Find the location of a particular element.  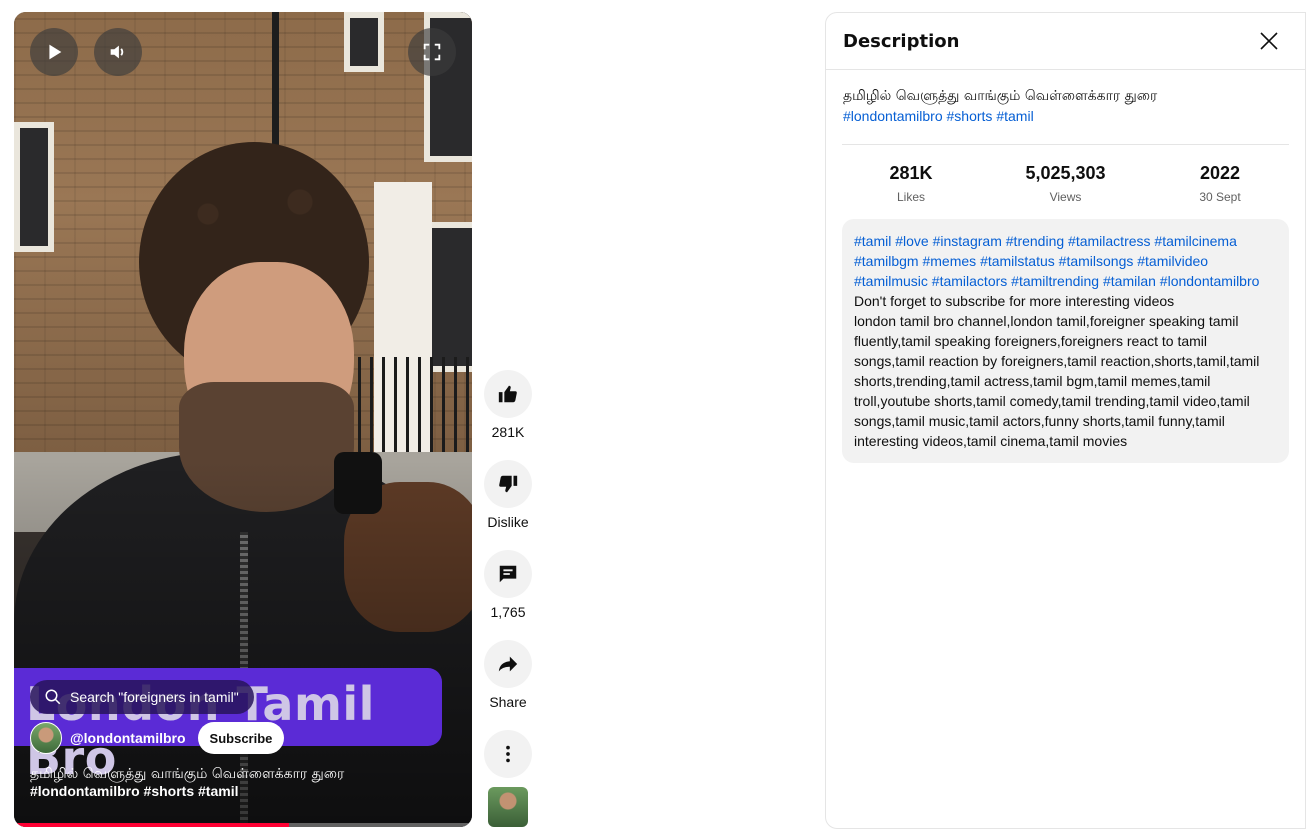

date-day: 30 Sept is located at coordinates (1220, 197).